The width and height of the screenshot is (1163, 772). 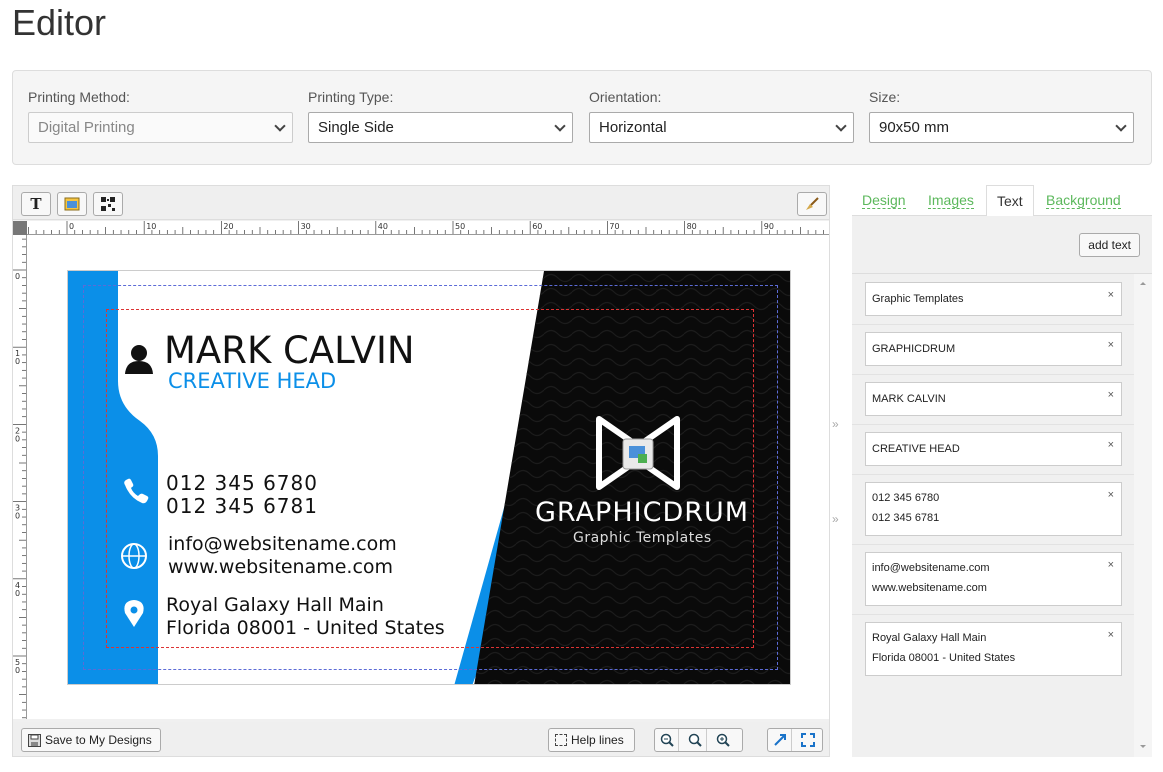 I want to click on add-text-tool-button: T, so click(x=36, y=204).